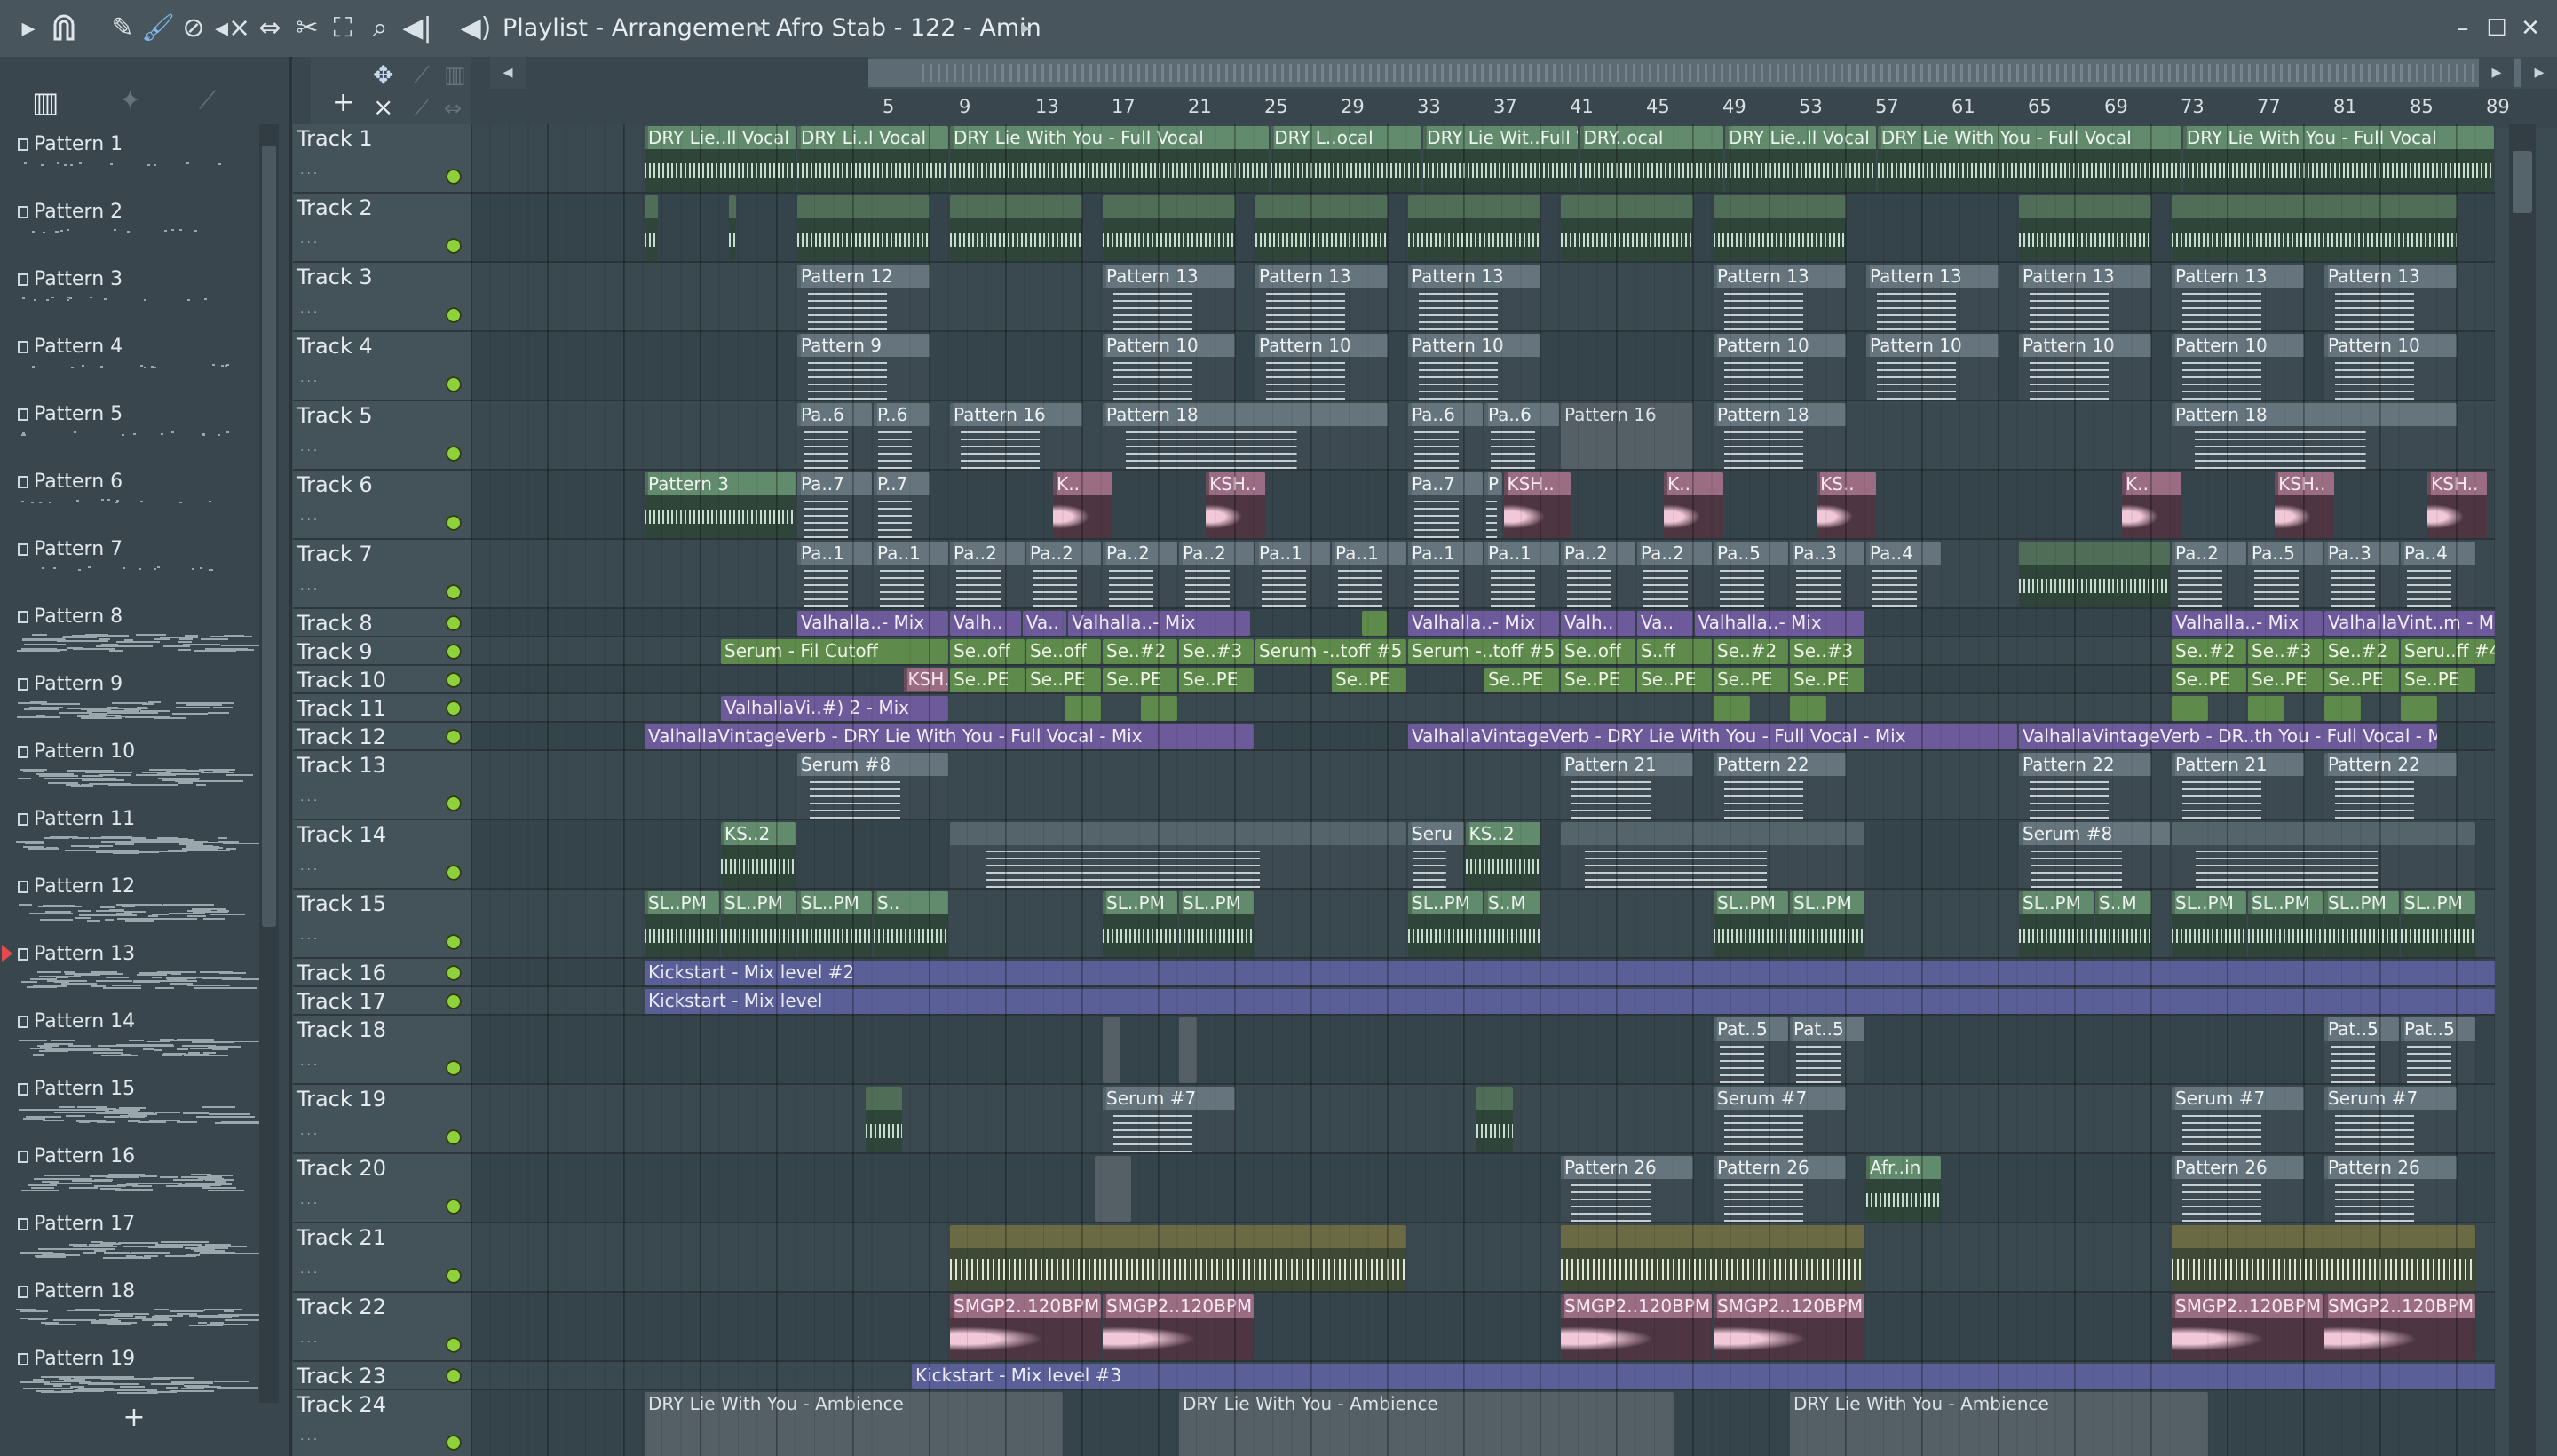 This screenshot has width=2557, height=1456. What do you see at coordinates (2409, 623) in the screenshot?
I see `playlist-clip: ValhallaVint..m - Mix #2` at bounding box center [2409, 623].